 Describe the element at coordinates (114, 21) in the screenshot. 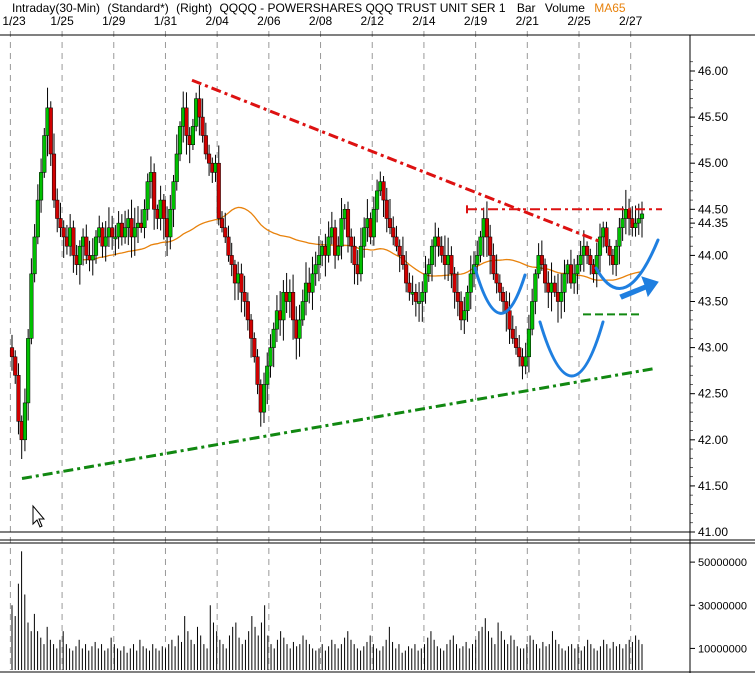

I see `x-tick-label: 1/29` at that location.